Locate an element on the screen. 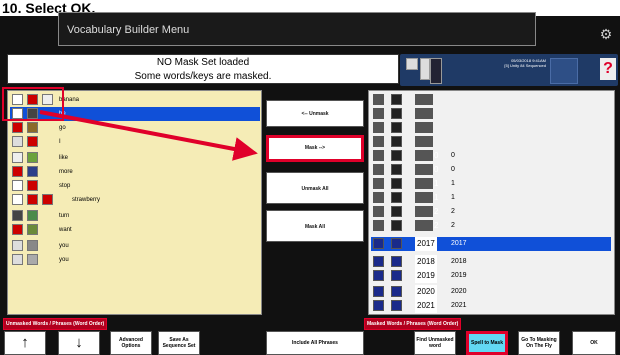 Image resolution: width=620 pixels, height=355 pixels. ok-button: OK is located at coordinates (594, 343).